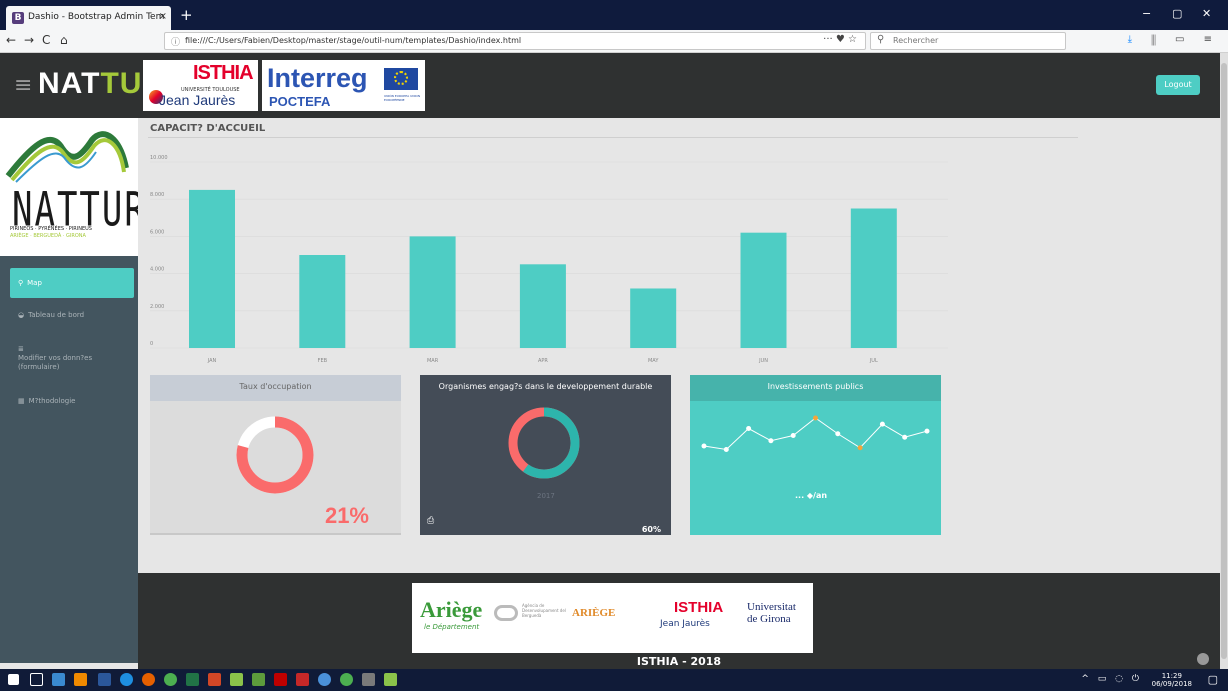  Describe the element at coordinates (223, 73) in the screenshot. I see `isthia-logo-text: ISTHIA` at that location.